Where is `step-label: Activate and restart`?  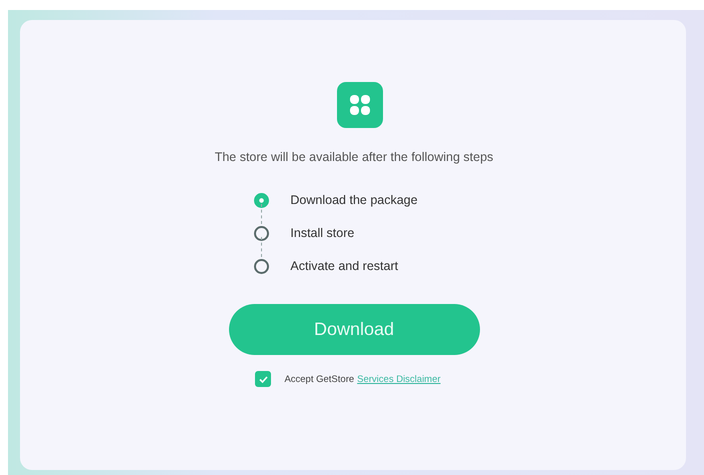 step-label: Activate and restart is located at coordinates (344, 266).